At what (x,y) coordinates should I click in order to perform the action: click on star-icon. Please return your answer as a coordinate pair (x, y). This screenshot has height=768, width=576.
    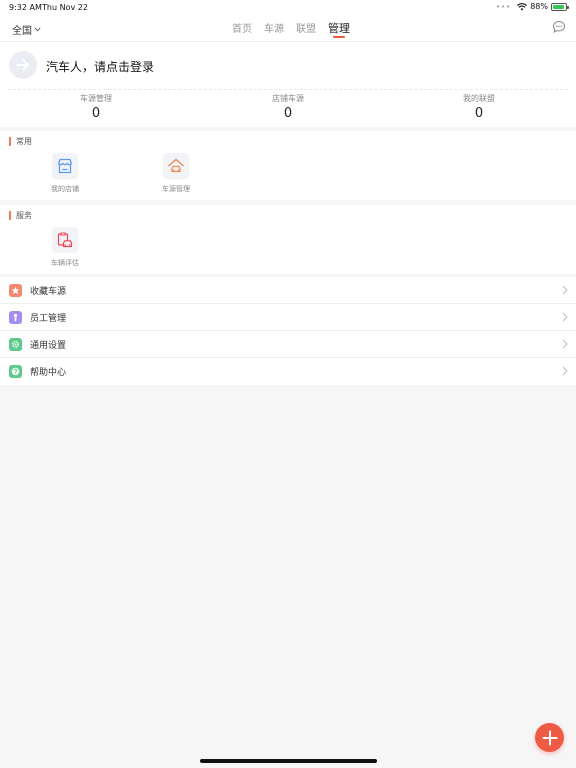
    Looking at the image, I should click on (15, 290).